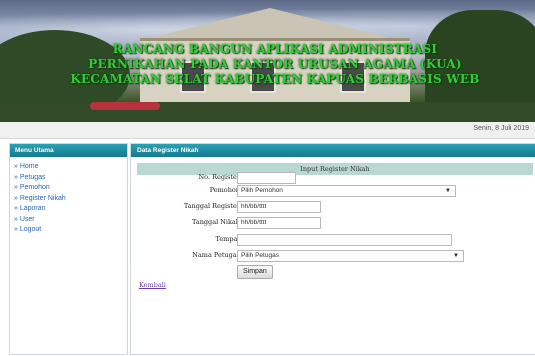 The image size is (535, 356). What do you see at coordinates (344, 240) in the screenshot?
I see `tempat-input` at bounding box center [344, 240].